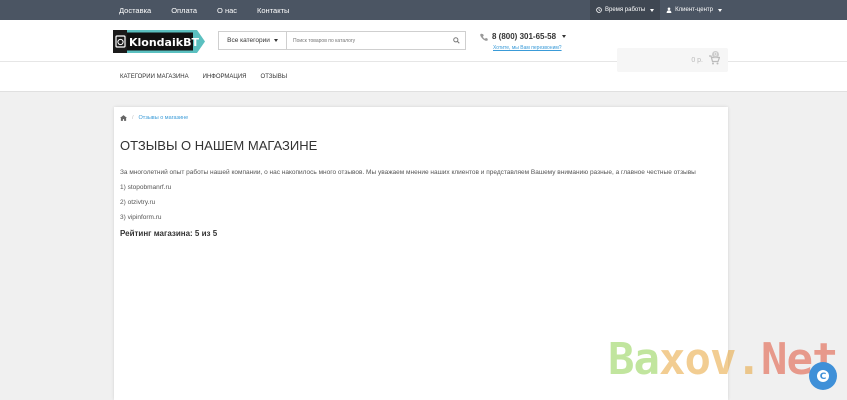 This screenshot has height=400, width=847. Describe the element at coordinates (219, 145) in the screenshot. I see `page-title: ОТЗЫВЫ О НАШЕМ МАГАЗИНЕ` at that location.